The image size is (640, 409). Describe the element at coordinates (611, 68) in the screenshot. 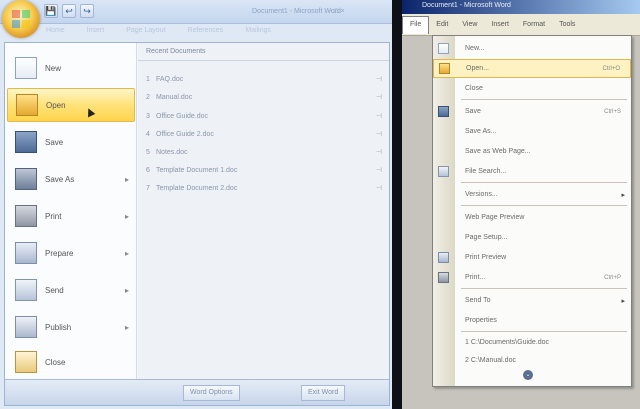

I see `shortcut-text: Ctrl+O` at that location.